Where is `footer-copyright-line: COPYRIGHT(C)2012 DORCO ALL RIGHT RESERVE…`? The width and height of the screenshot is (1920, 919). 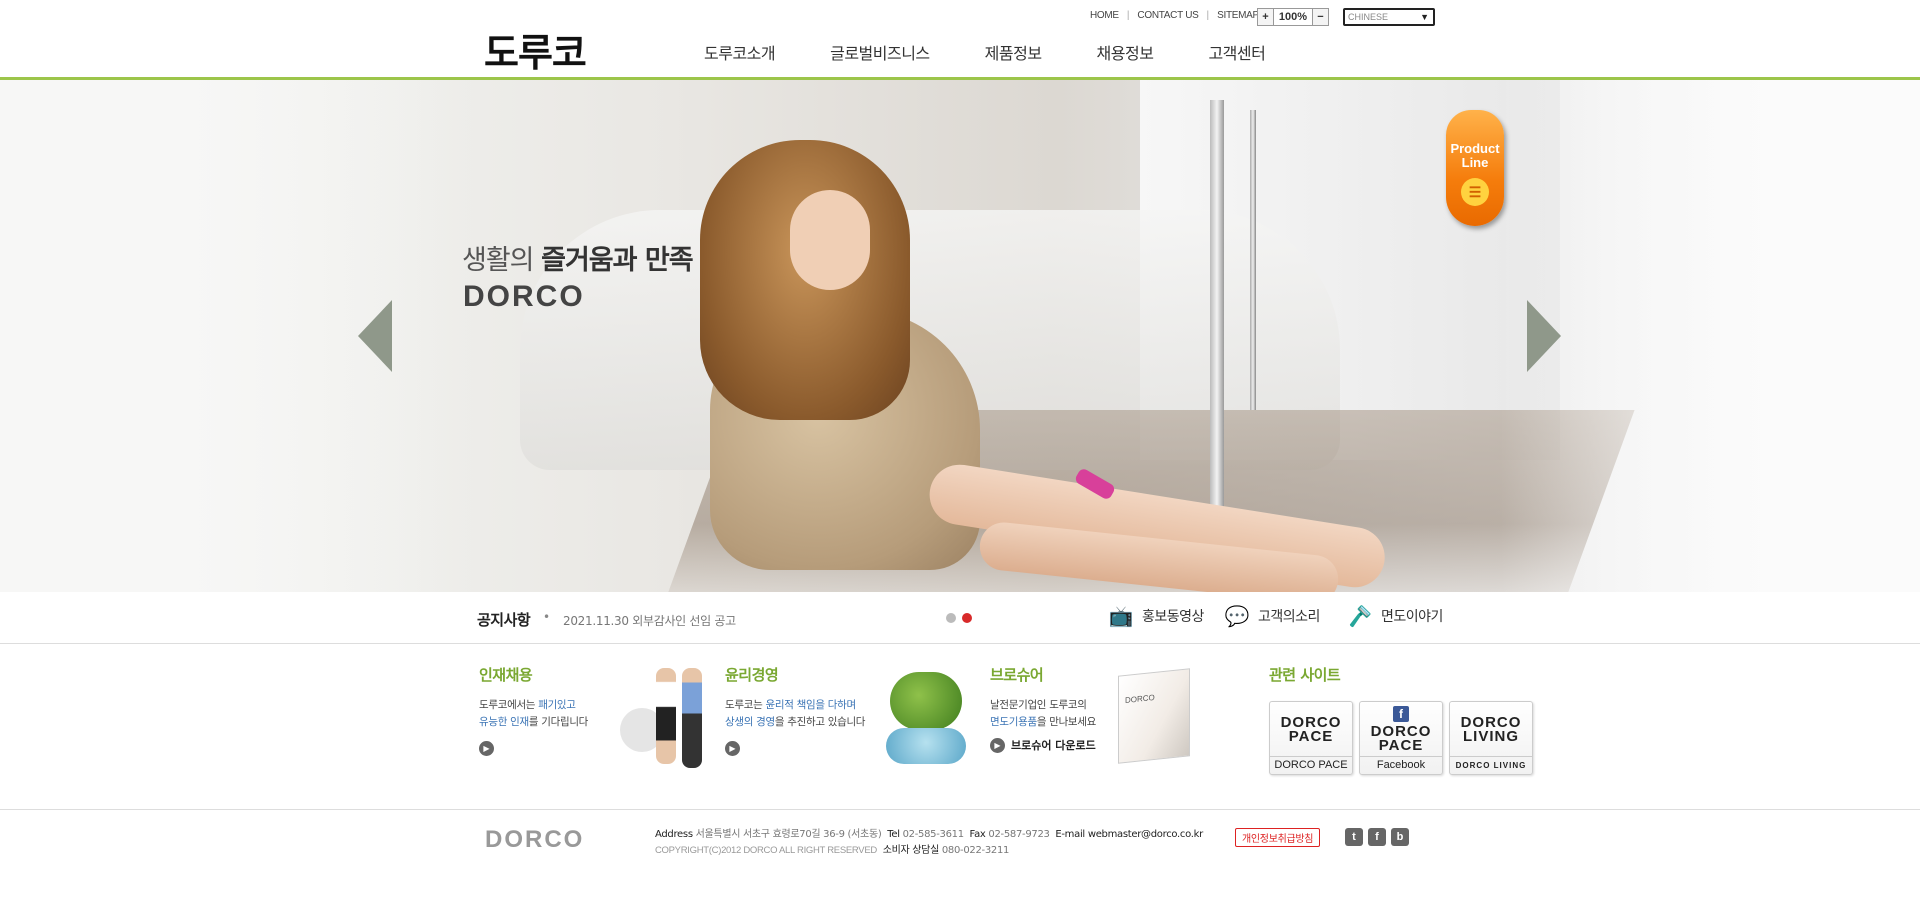 footer-copyright-line: COPYRIGHT(C)2012 DORCO ALL RIGHT RESERVE… is located at coordinates (929, 851).